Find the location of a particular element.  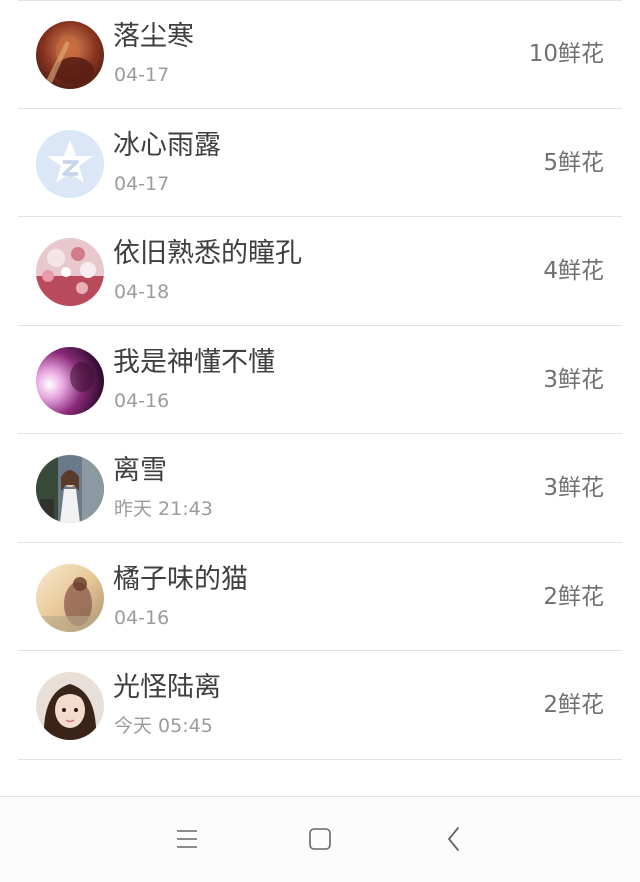

gift-date: 04-18 is located at coordinates (142, 292).